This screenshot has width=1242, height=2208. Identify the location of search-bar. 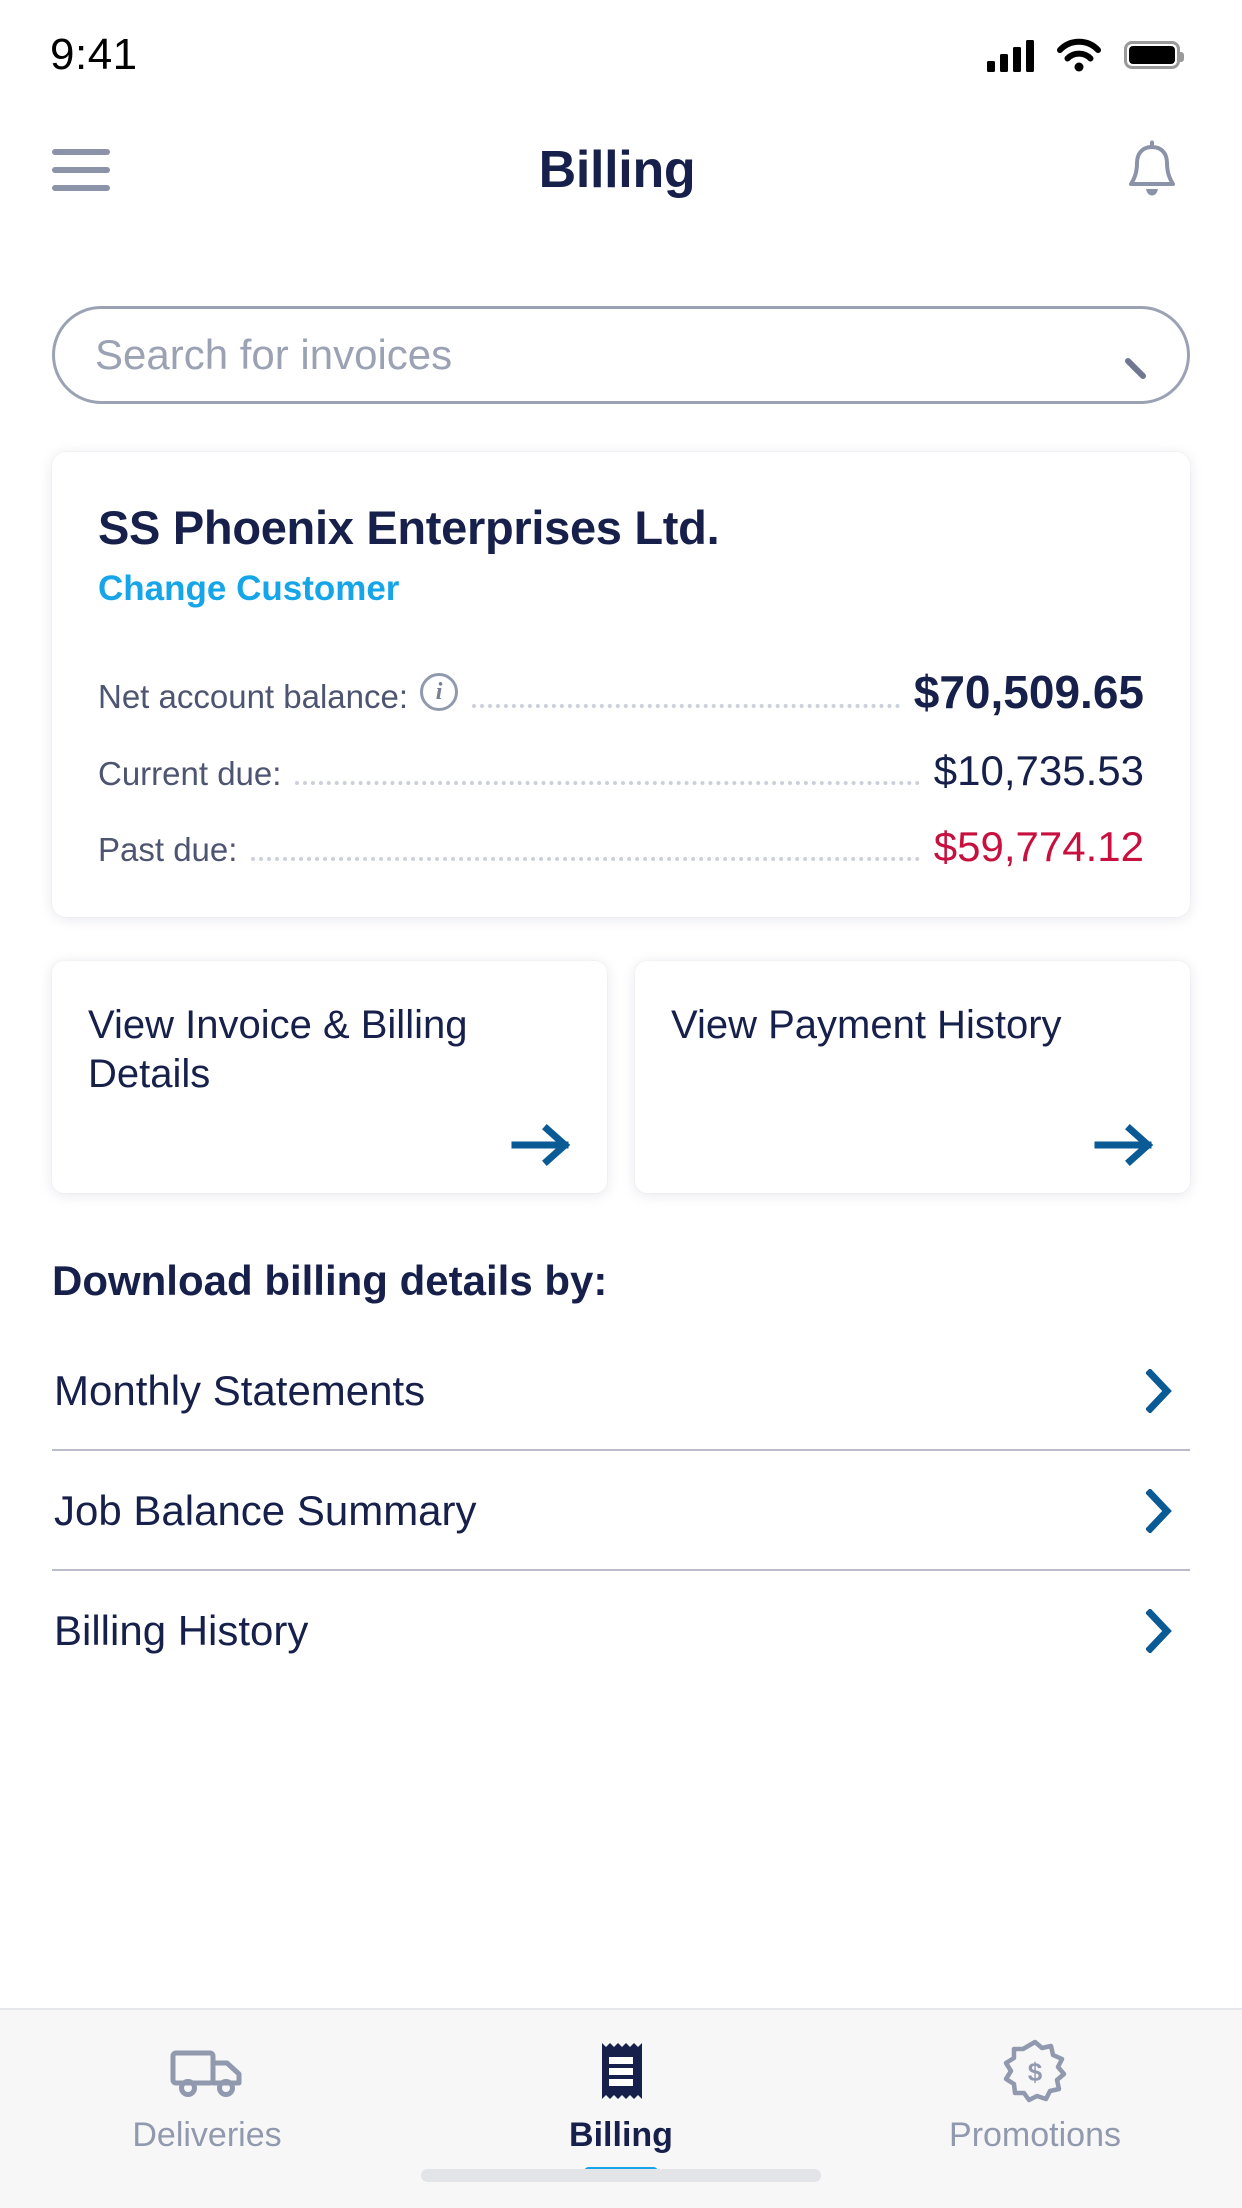
(621, 355).